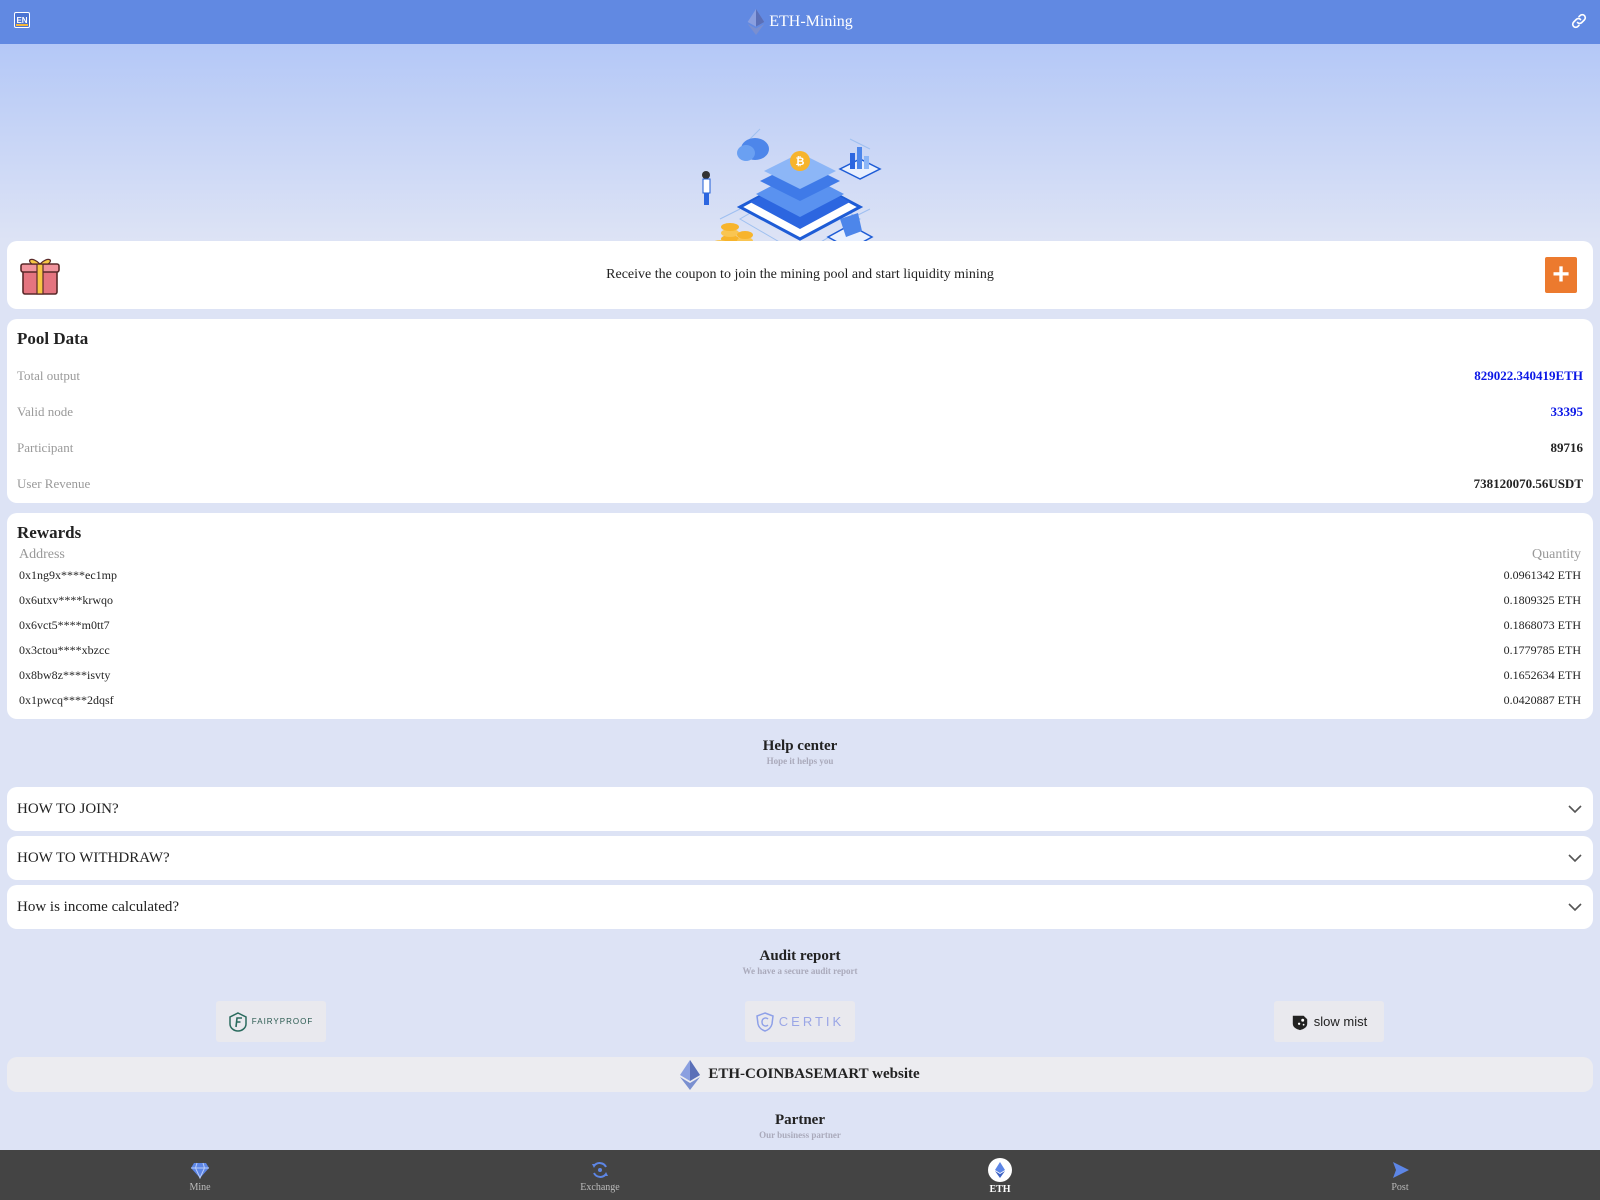  Describe the element at coordinates (1340, 1021) in the screenshot. I see `slowmist-label: slow mist` at that location.